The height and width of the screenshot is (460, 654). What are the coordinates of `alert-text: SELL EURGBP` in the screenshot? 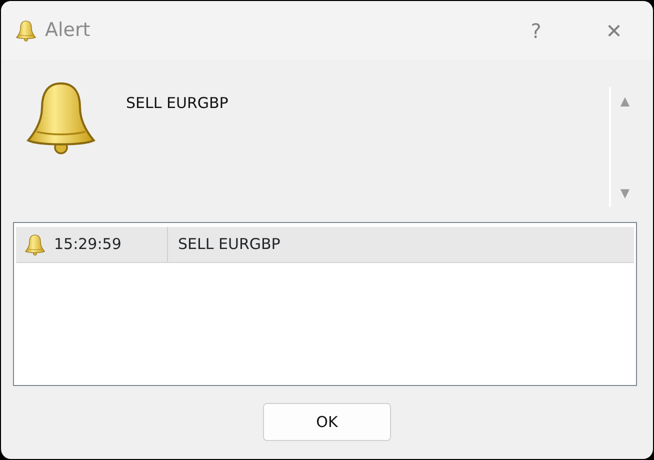 It's located at (228, 245).